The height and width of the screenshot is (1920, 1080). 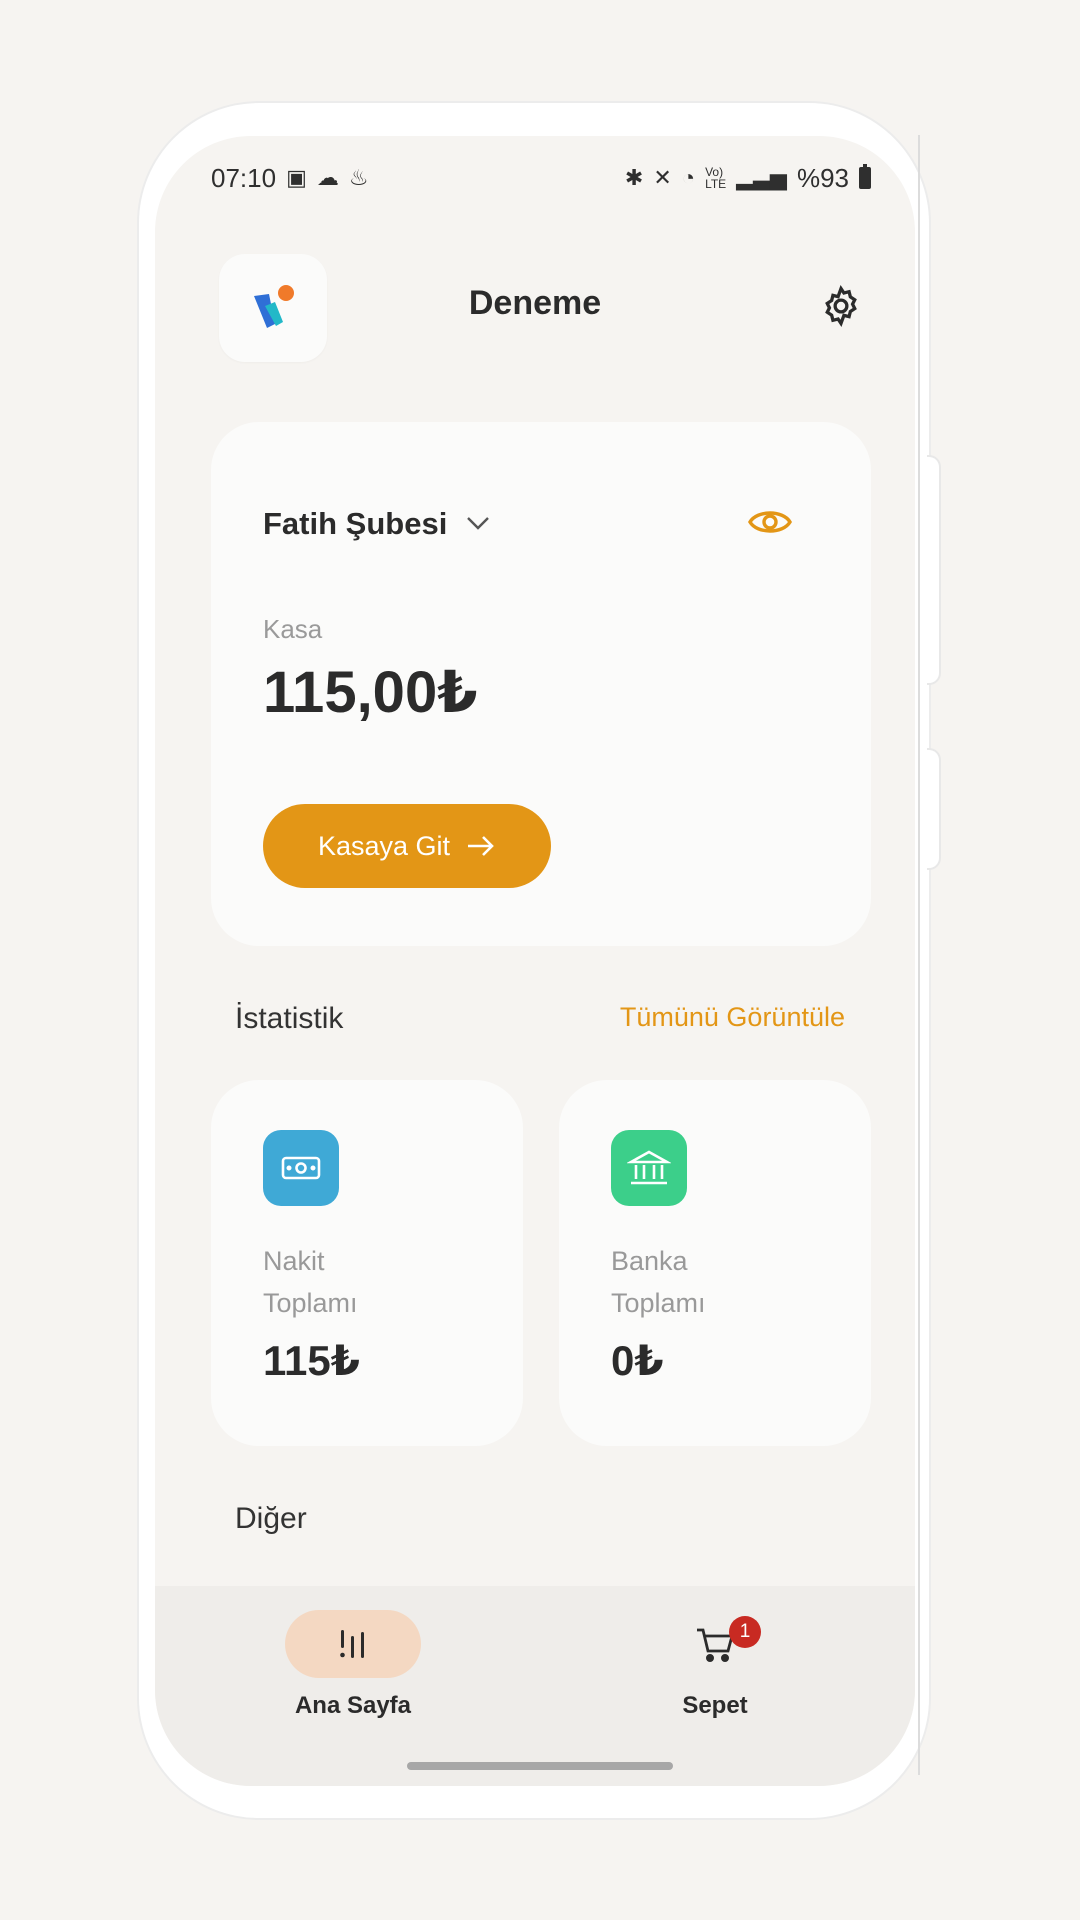 What do you see at coordinates (715, 1665) in the screenshot?
I see `nav-cart: 1 Sepet` at bounding box center [715, 1665].